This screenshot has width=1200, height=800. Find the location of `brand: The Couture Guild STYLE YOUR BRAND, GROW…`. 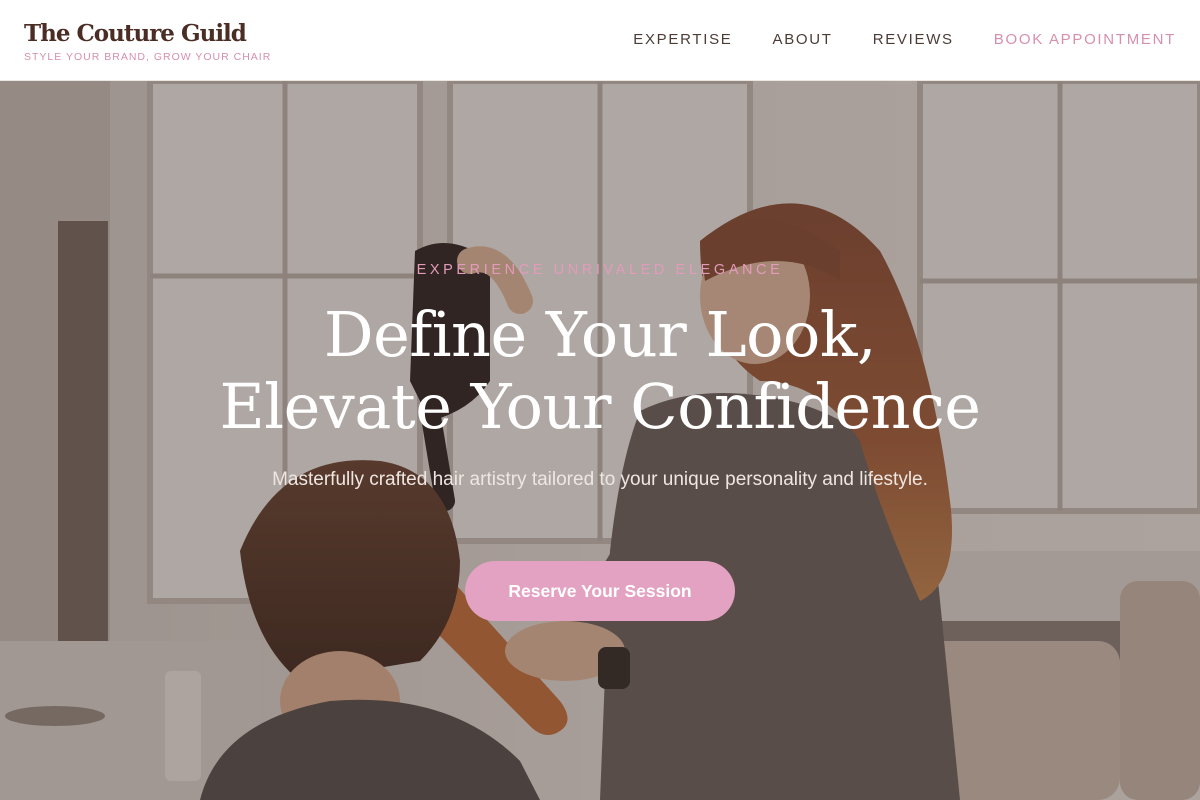

brand: The Couture Guild STYLE YOUR BRAND, GROW… is located at coordinates (147, 41).